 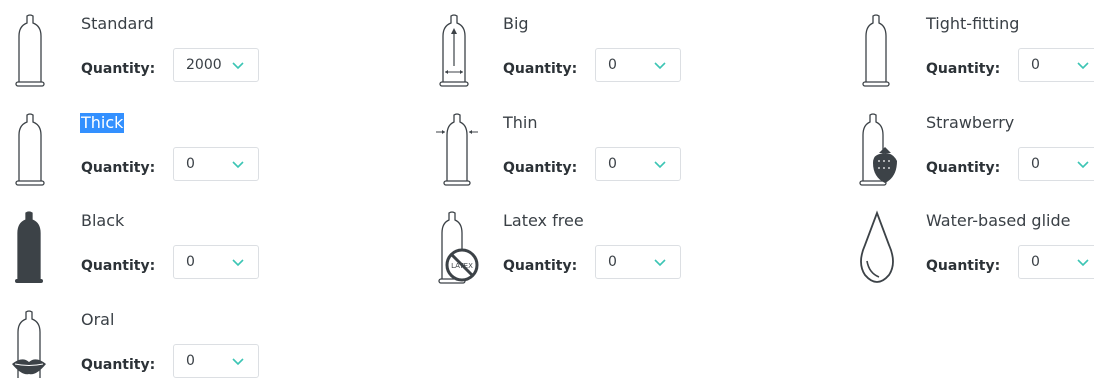 I want to click on product-name: Strawberry, so click(x=970, y=122).